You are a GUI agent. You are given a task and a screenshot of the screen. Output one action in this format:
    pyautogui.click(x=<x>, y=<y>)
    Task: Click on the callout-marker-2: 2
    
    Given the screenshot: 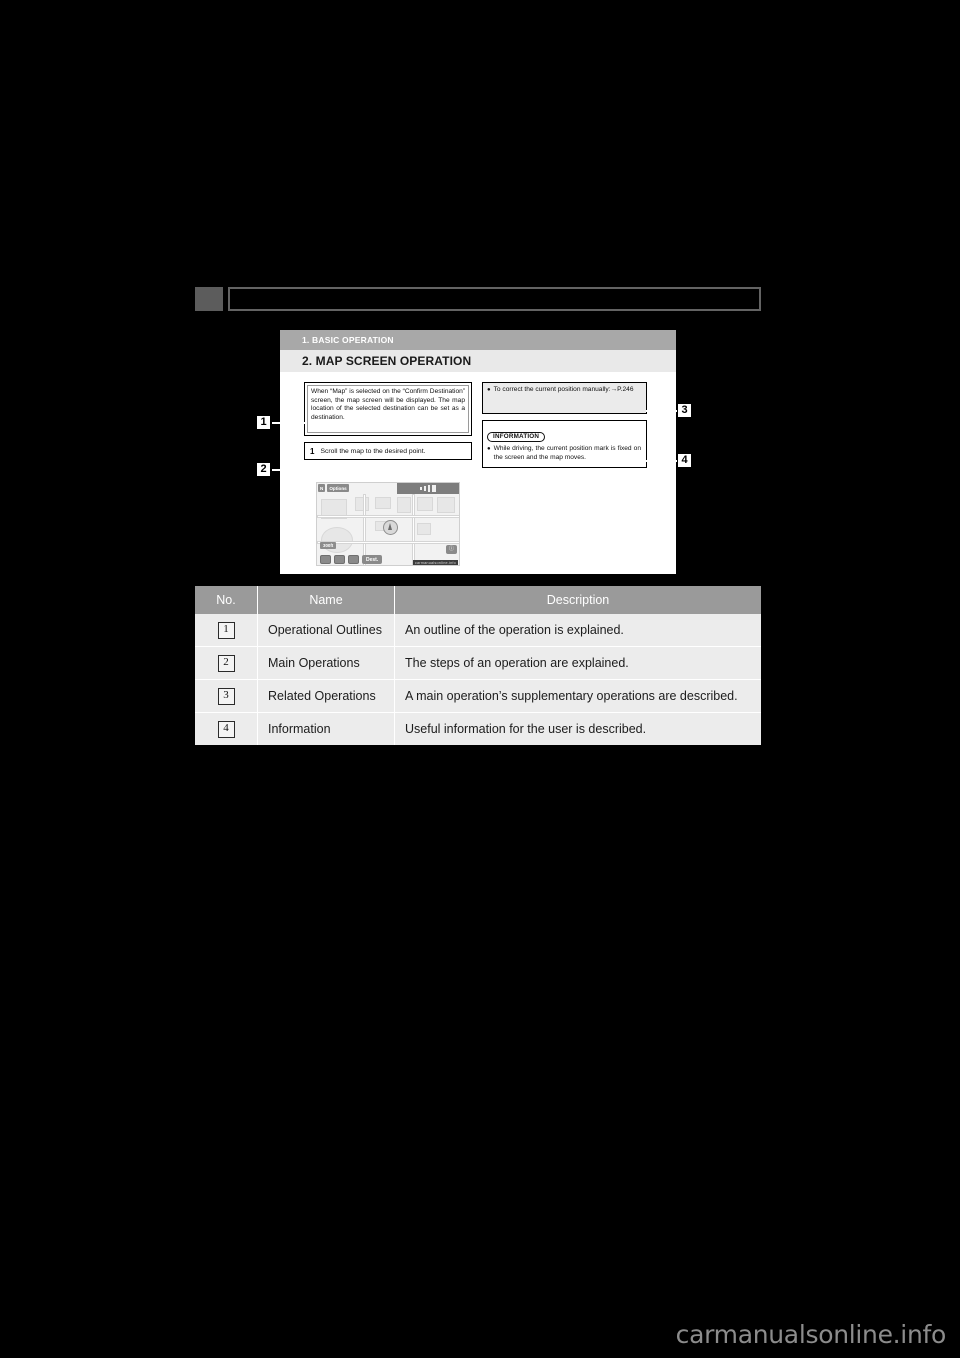 What is the action you would take?
    pyautogui.click(x=263, y=469)
    